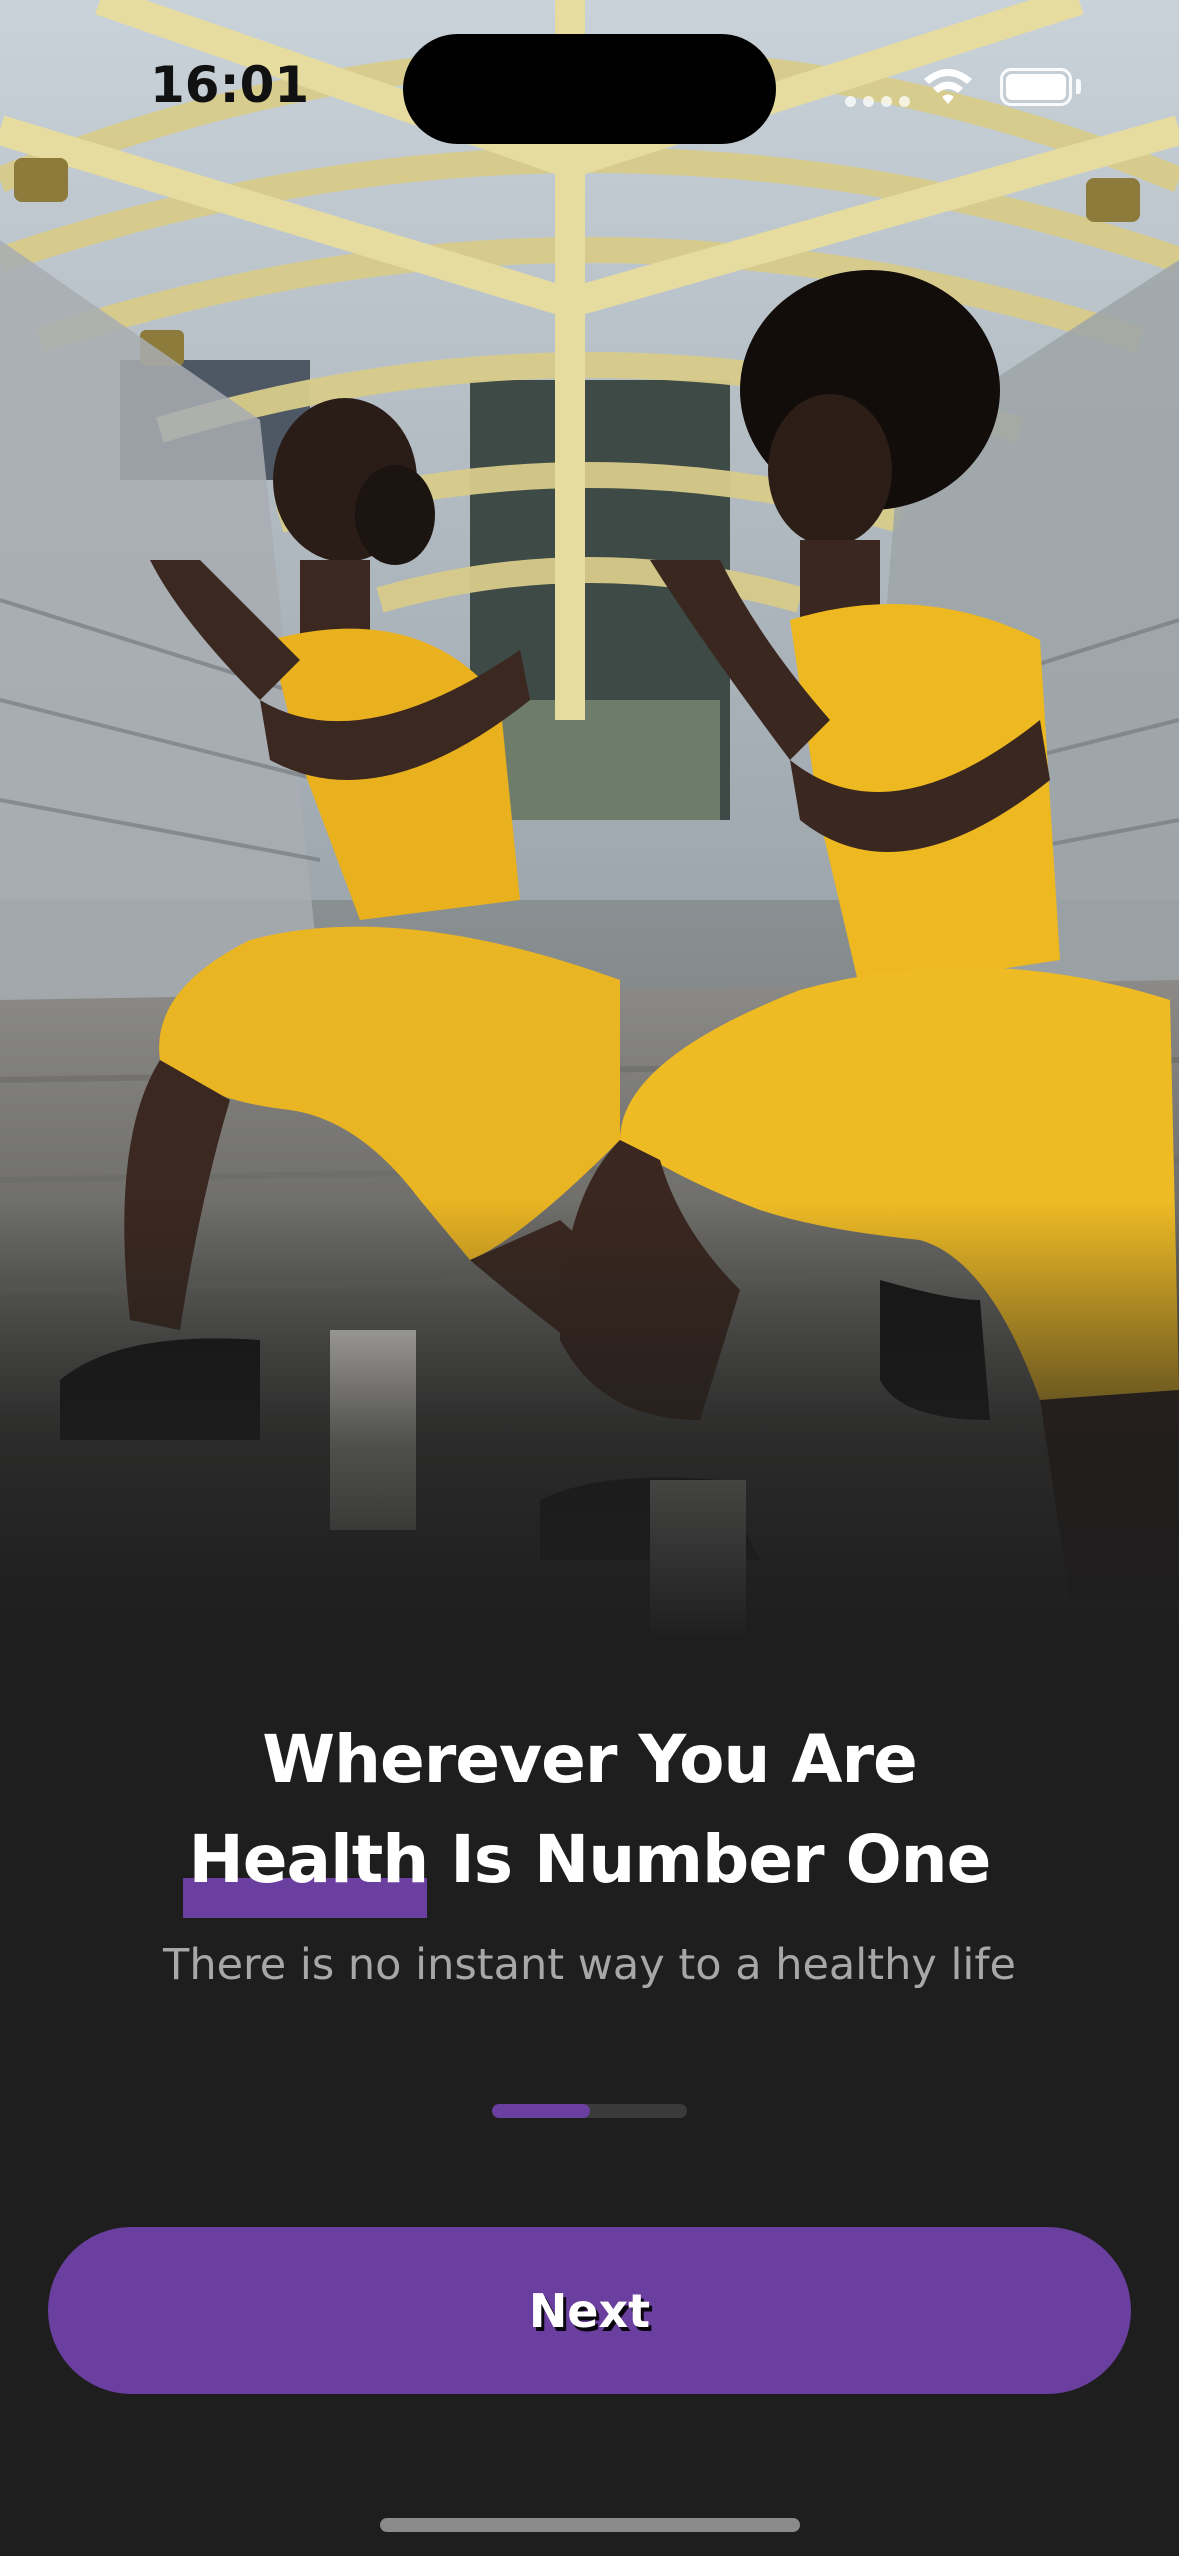 The width and height of the screenshot is (1179, 2556). What do you see at coordinates (709, 1859) in the screenshot?
I see `title-line-2-rest: Is Number One` at bounding box center [709, 1859].